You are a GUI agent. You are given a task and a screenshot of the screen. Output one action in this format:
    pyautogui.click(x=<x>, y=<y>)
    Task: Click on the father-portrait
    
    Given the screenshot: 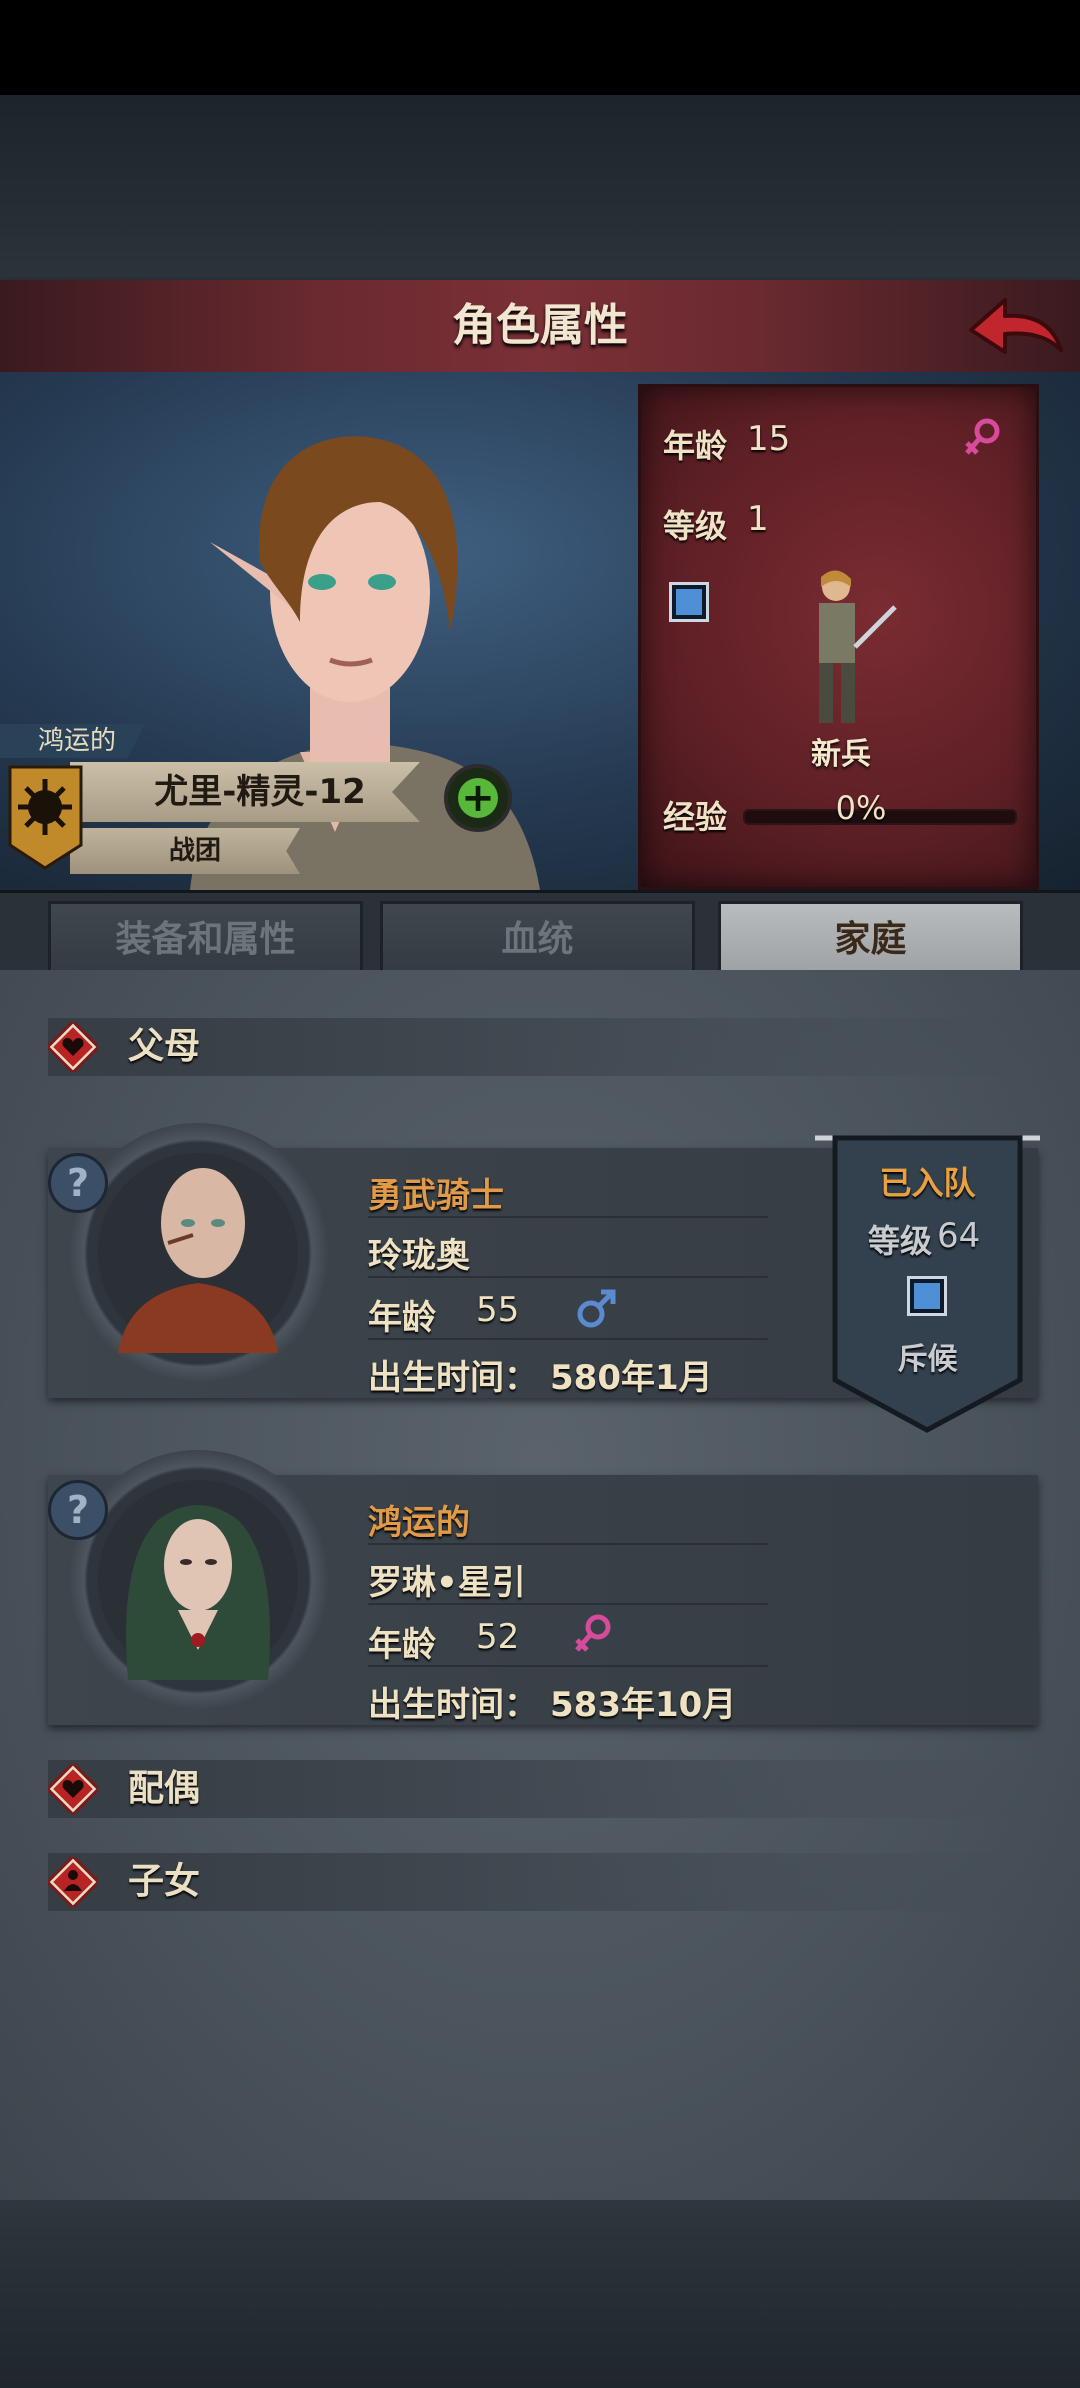 What is the action you would take?
    pyautogui.click(x=198, y=1253)
    